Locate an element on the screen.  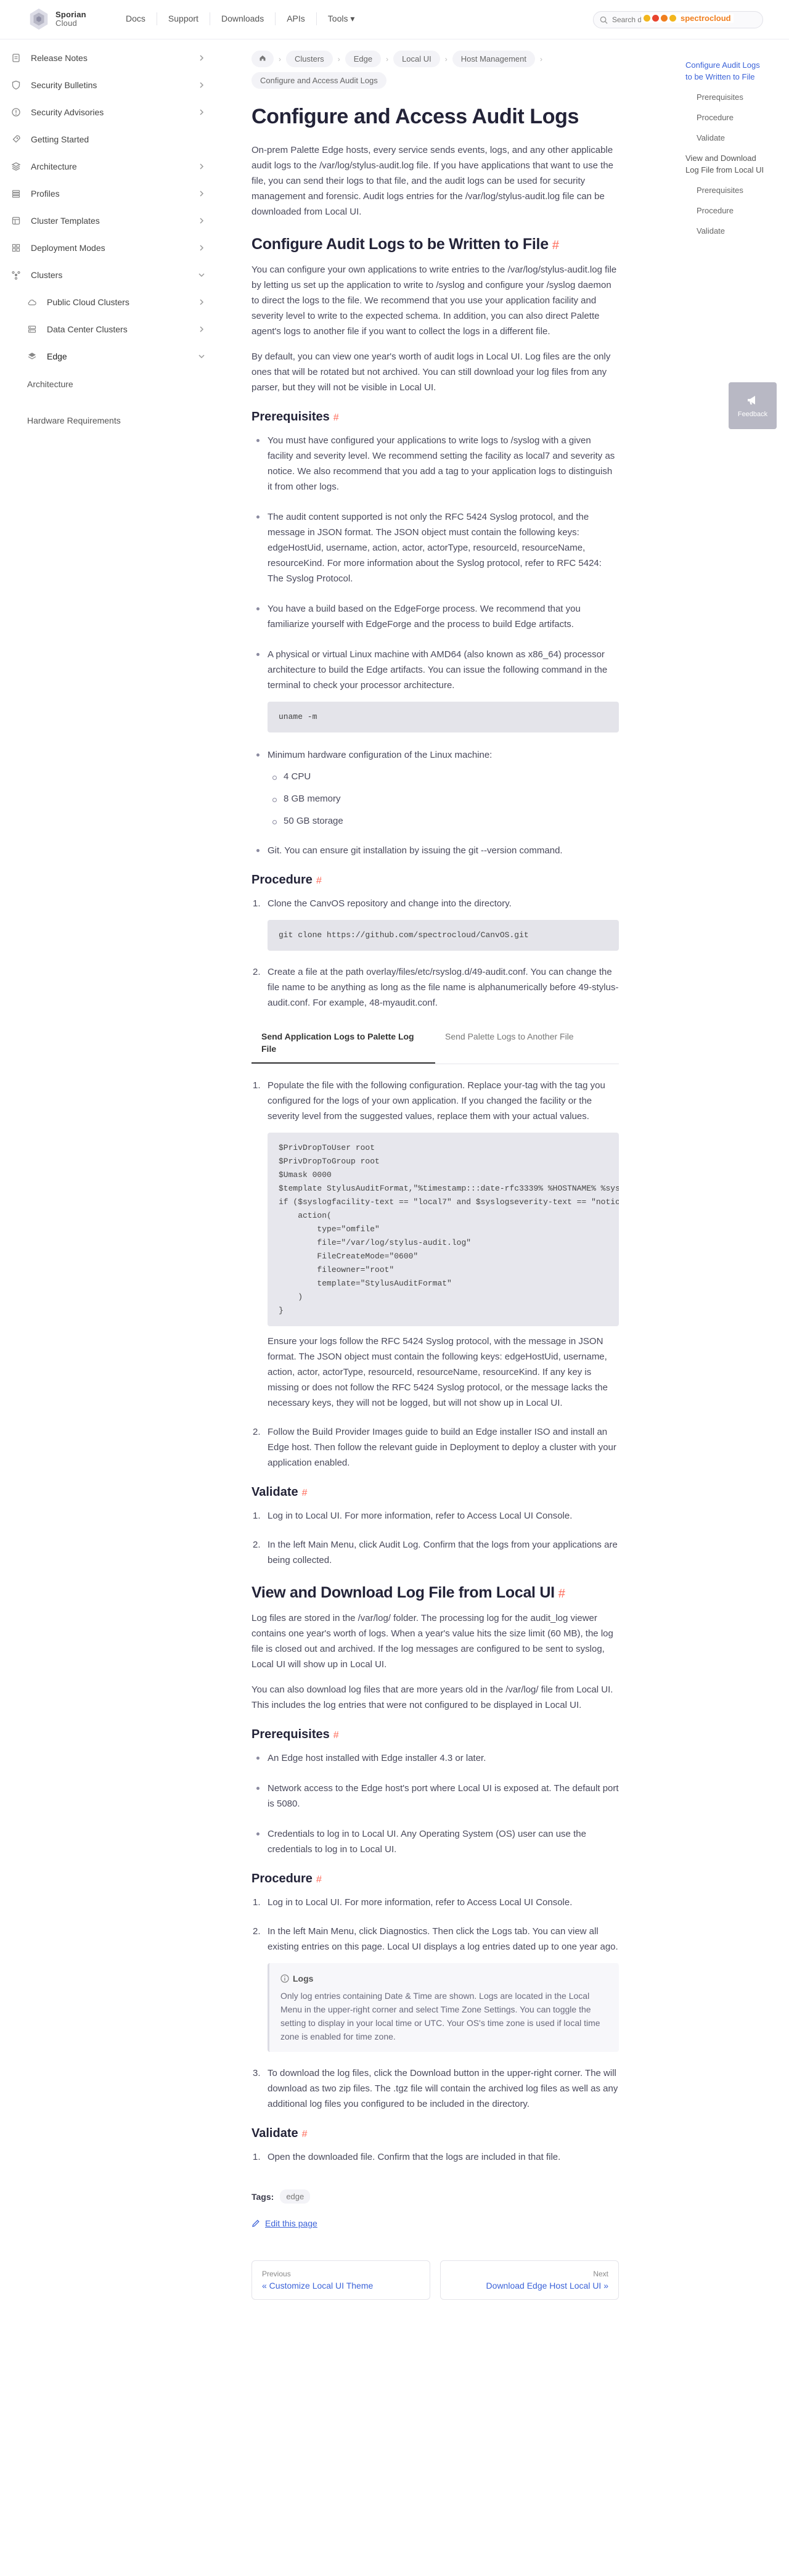
tab-send-palette-logs: Send Palette Logs to Another File is located at coordinates (527, 1044).